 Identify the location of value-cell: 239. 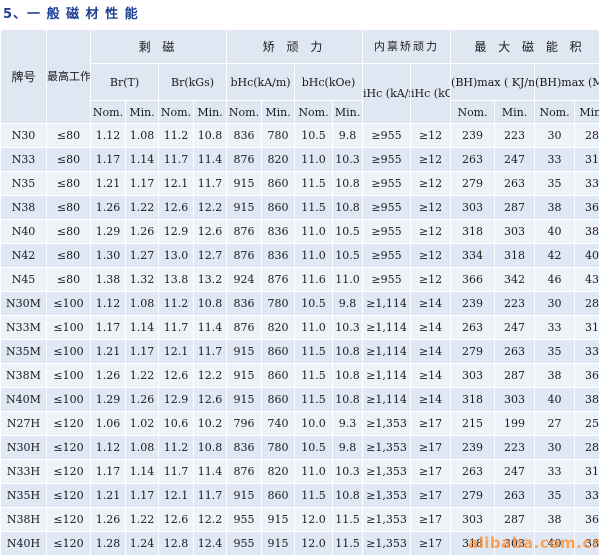
(473, 447).